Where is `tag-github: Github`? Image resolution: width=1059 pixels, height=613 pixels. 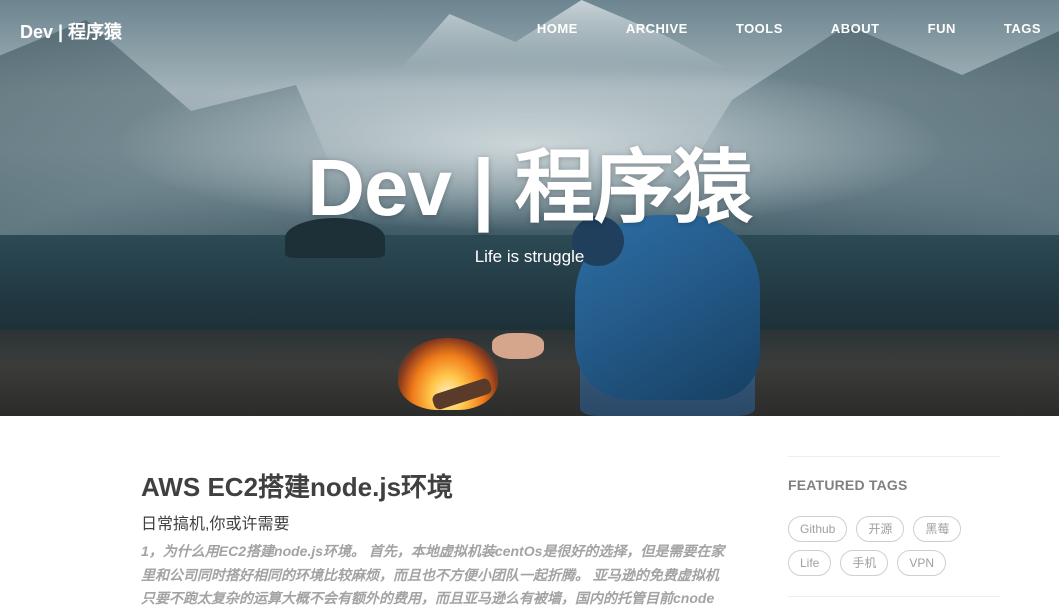 tag-github: Github is located at coordinates (818, 529).